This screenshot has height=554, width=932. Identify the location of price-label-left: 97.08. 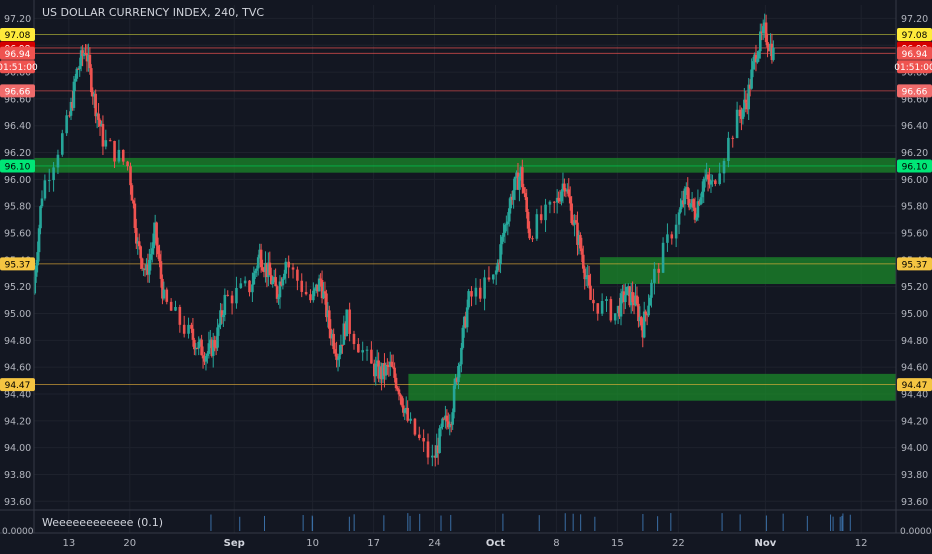
(18, 36).